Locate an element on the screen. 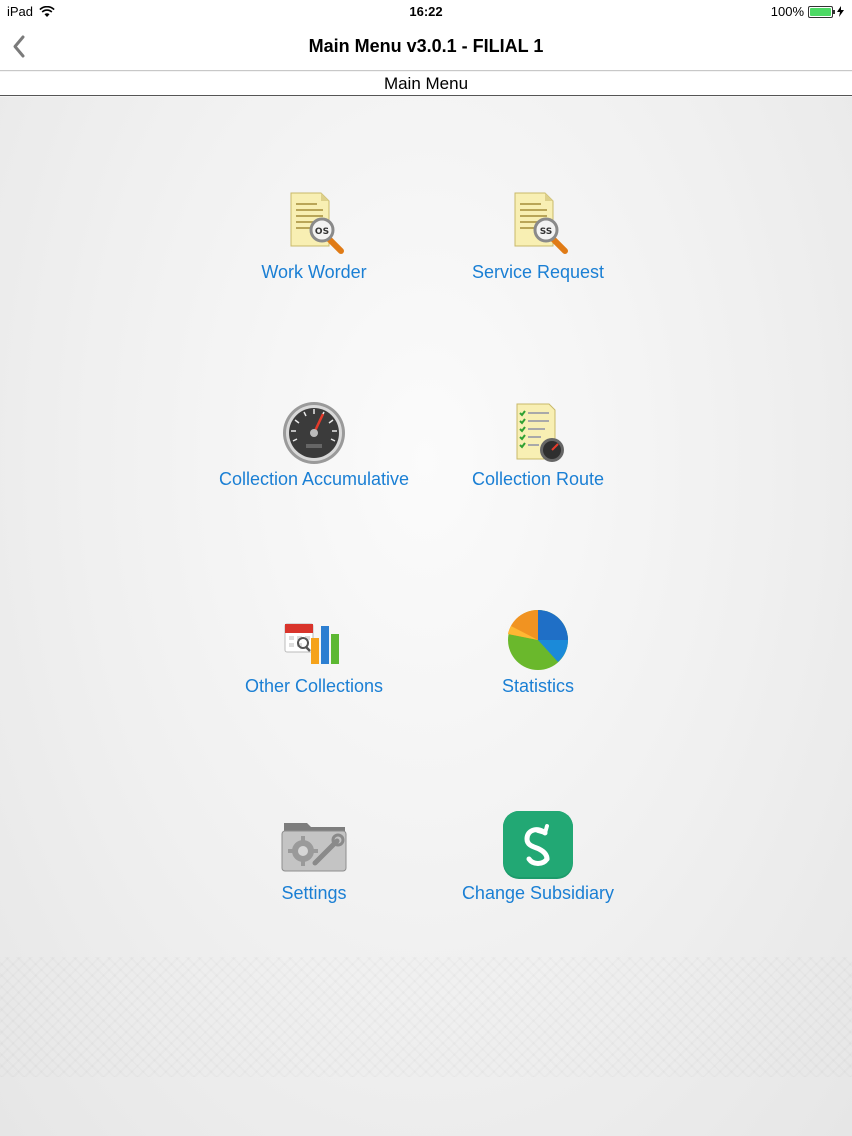 The width and height of the screenshot is (852, 1136). menu-item-work-order: OS Work Worder is located at coordinates (314, 255).